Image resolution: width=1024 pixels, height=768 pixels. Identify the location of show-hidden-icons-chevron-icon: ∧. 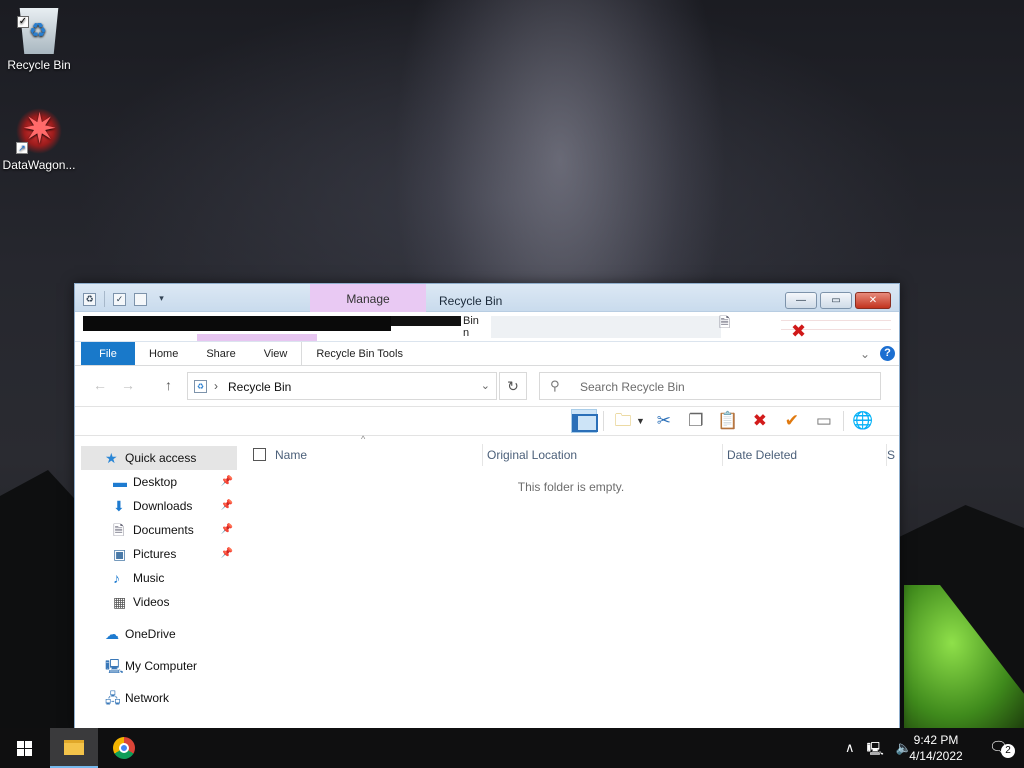
(850, 751).